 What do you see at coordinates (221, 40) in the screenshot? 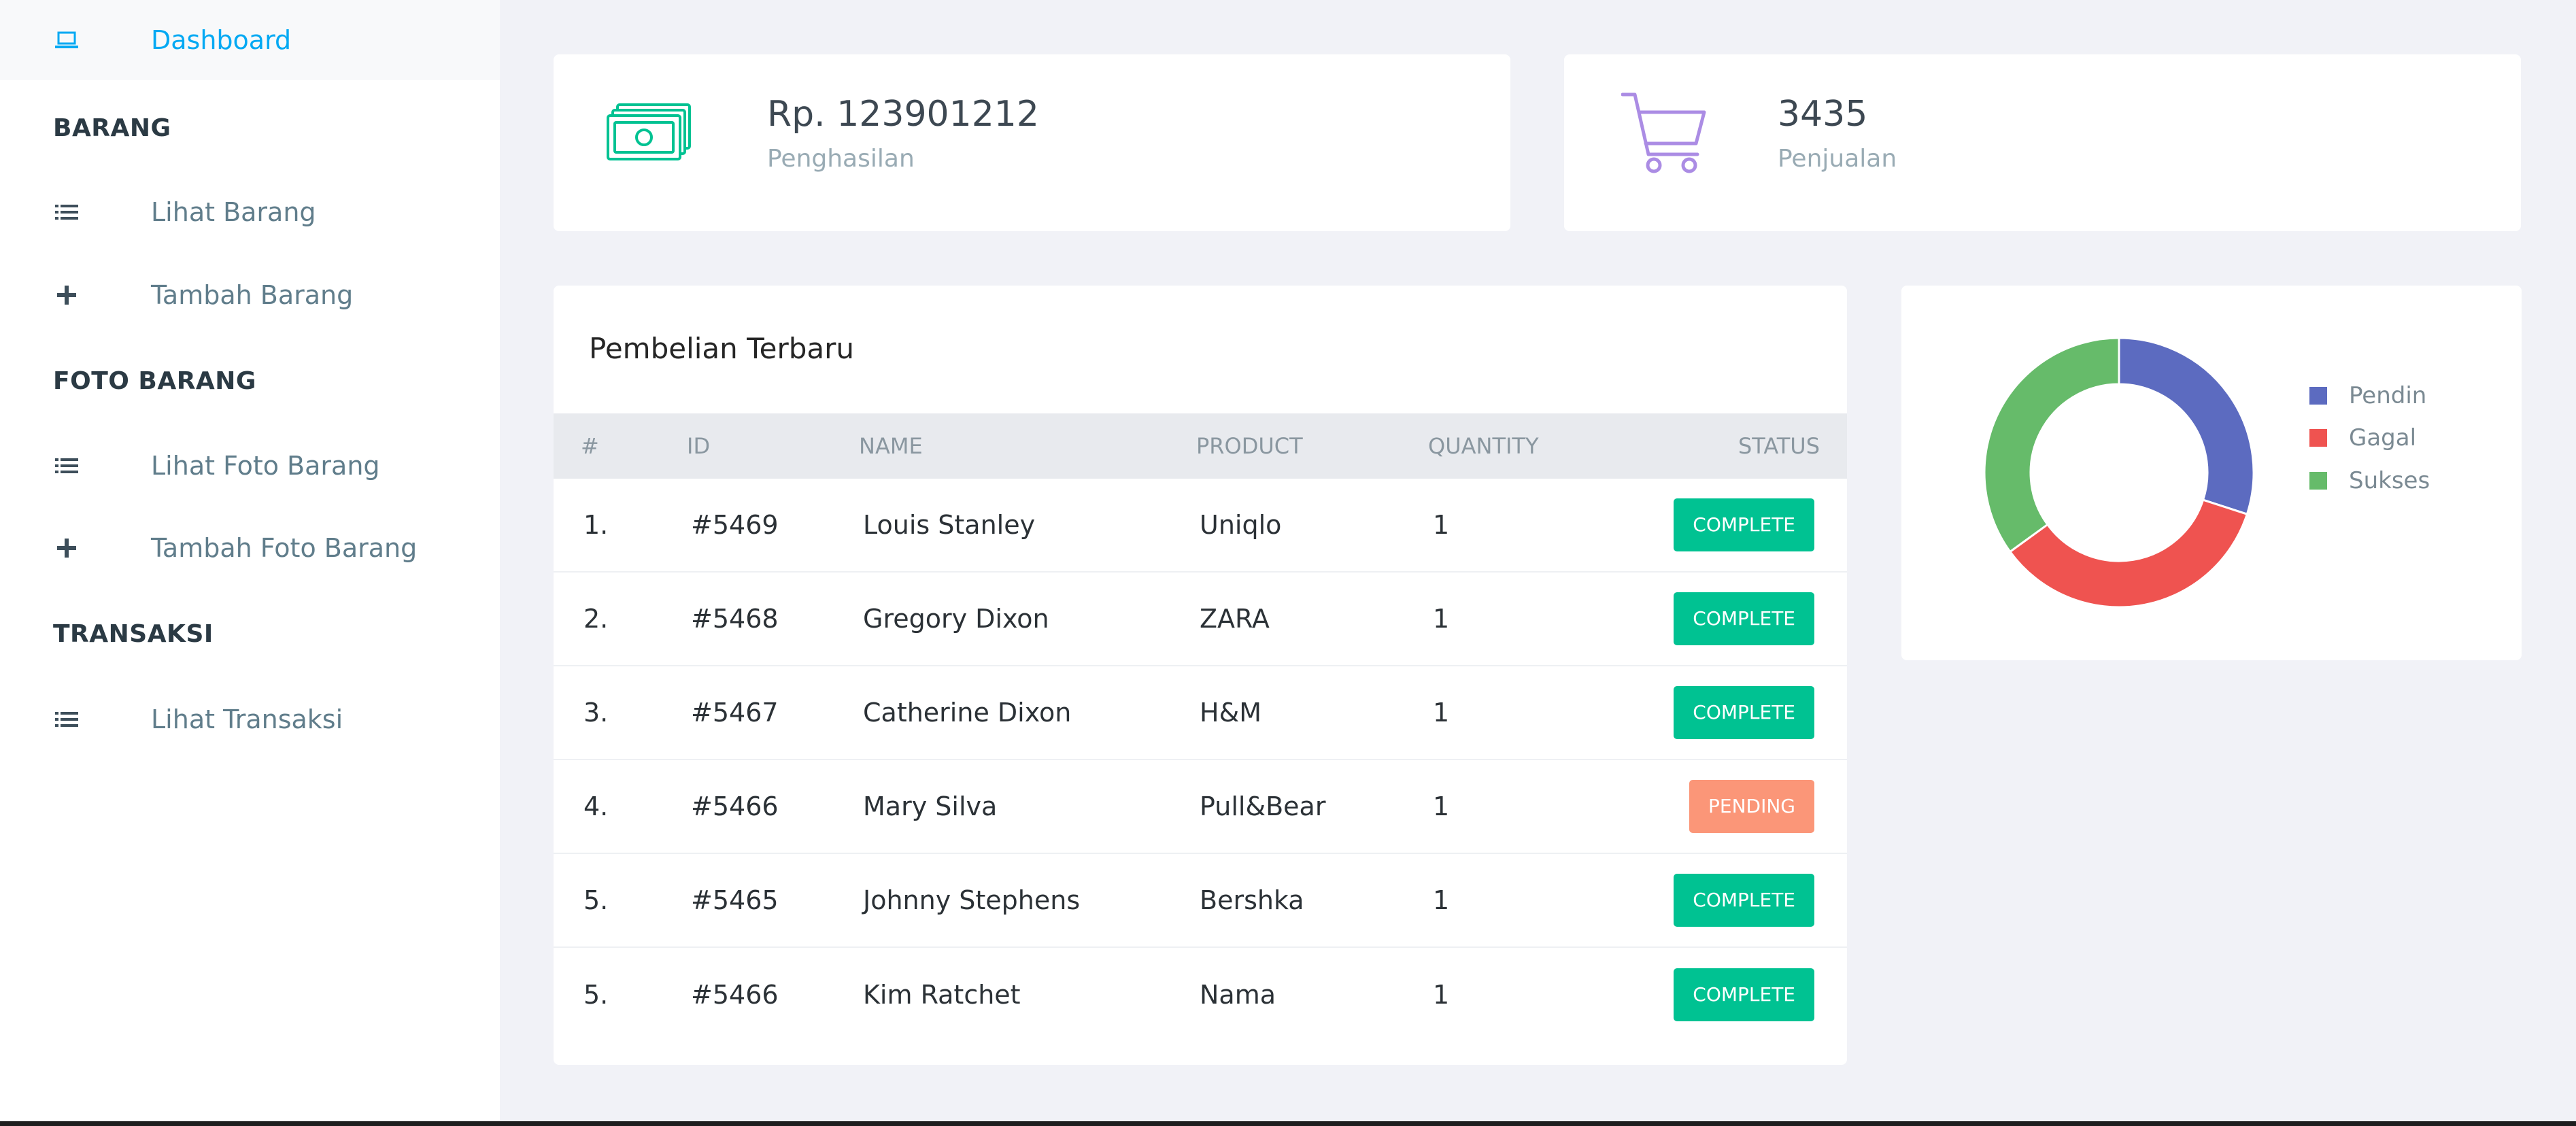
I see `sidebar-item-label: Dashboard` at bounding box center [221, 40].